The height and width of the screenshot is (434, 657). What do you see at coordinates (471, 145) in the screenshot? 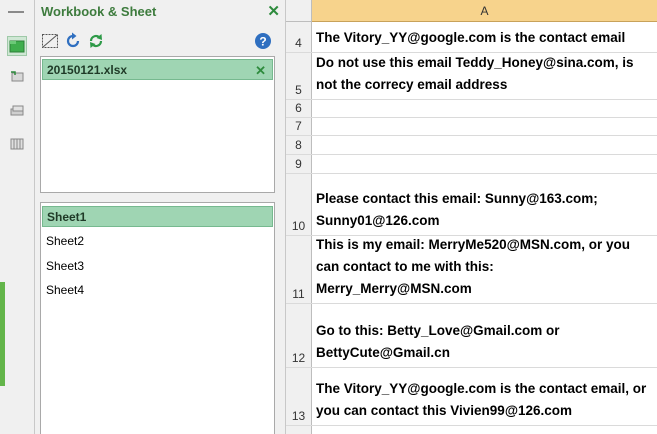
I see `table-row: 8` at bounding box center [471, 145].